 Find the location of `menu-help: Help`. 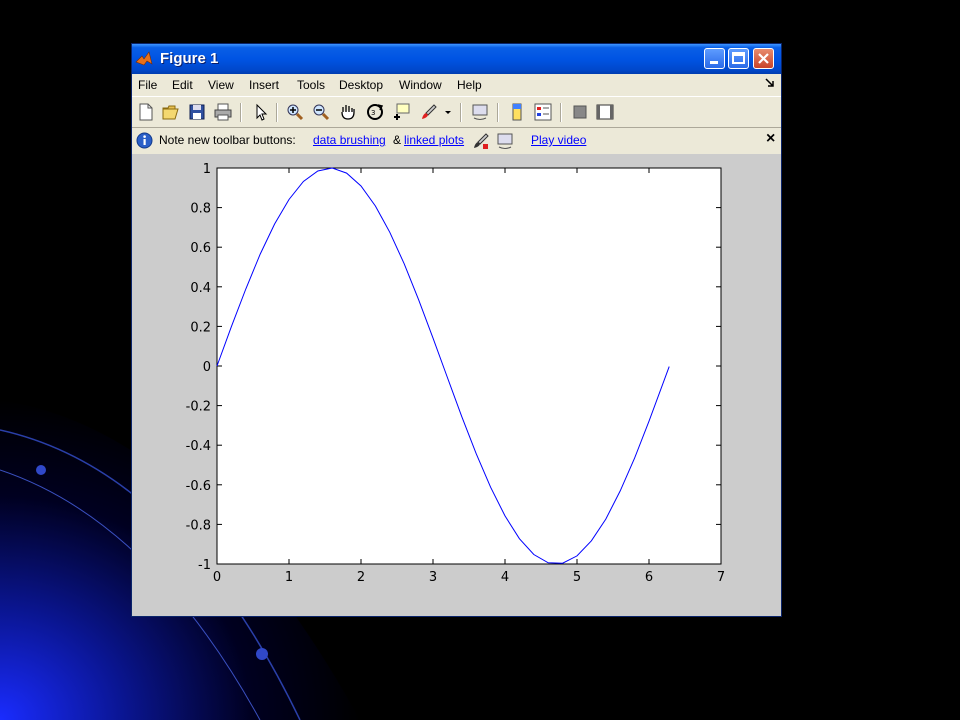

menu-help: Help is located at coordinates (469, 85).